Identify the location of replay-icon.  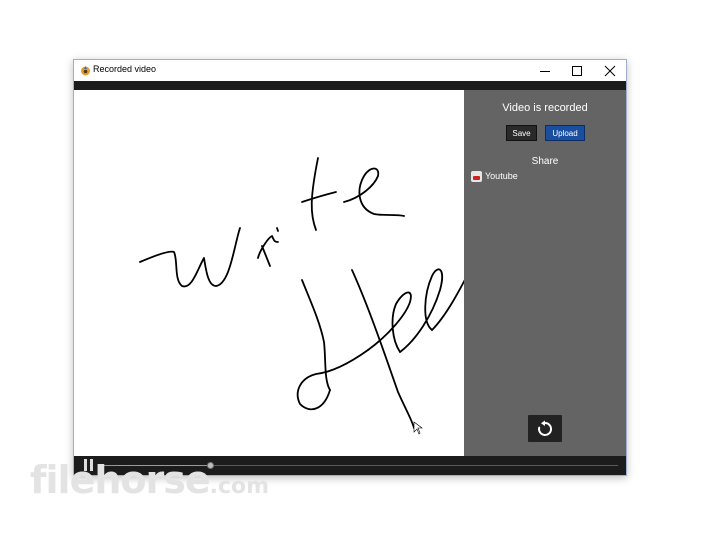
(545, 428).